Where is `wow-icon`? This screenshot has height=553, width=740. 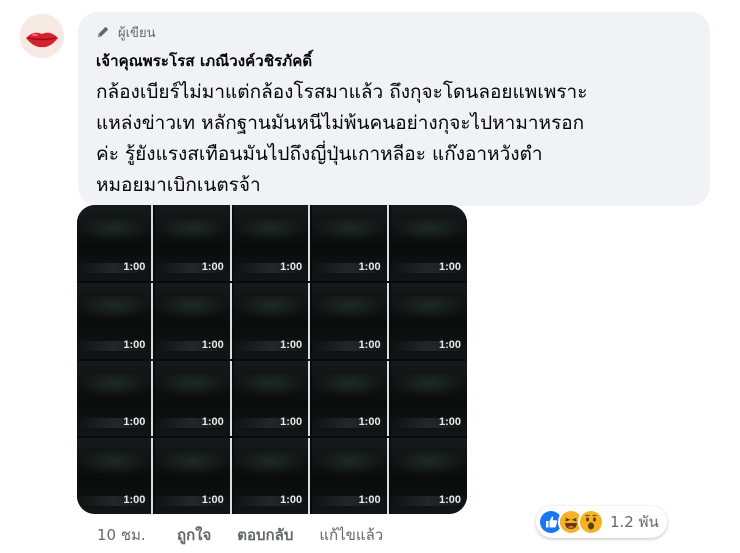
wow-icon is located at coordinates (591, 522).